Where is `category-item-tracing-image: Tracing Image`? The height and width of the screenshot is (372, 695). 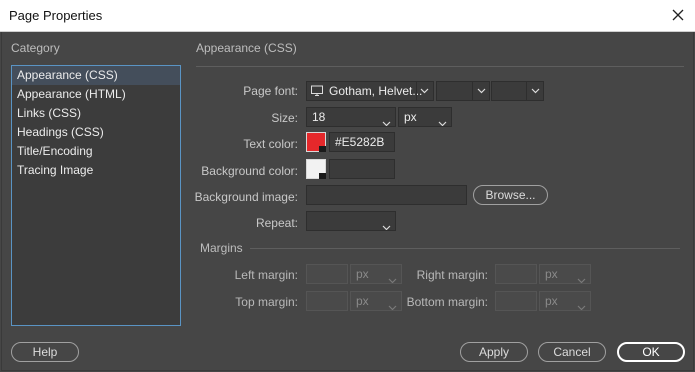 category-item-tracing-image: Tracing Image is located at coordinates (96, 170).